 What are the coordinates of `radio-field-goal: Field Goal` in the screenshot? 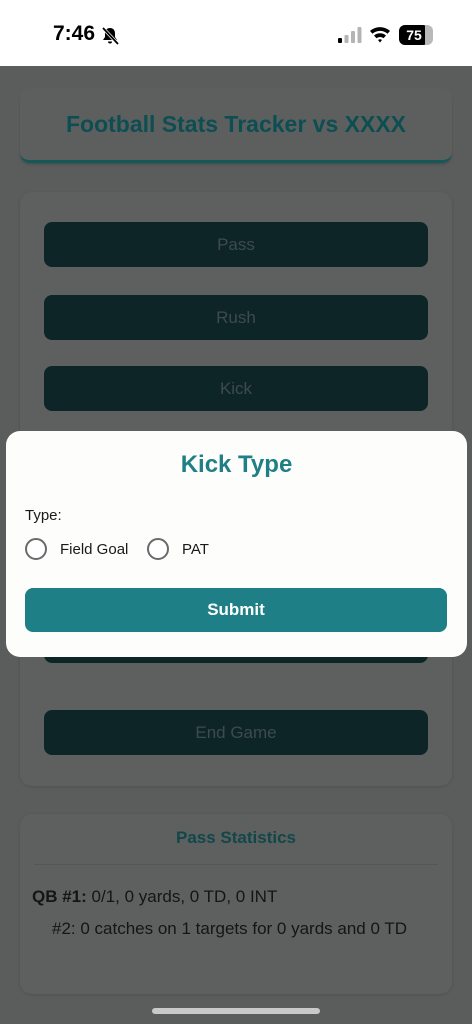 It's located at (76, 549).